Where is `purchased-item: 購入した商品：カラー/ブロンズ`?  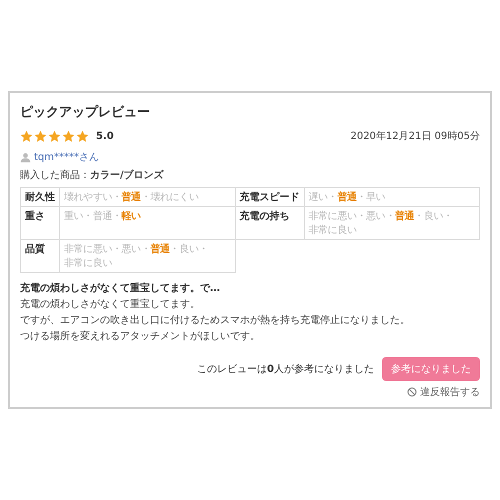
purchased-item: 購入した商品：カラー/ブロンズ is located at coordinates (92, 175).